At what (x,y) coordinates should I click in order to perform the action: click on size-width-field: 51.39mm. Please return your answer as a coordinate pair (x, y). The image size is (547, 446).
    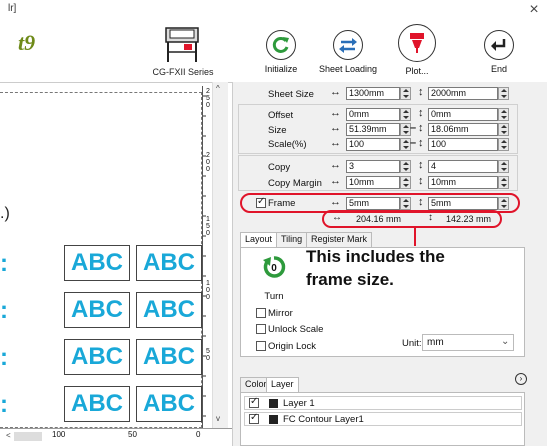
    Looking at the image, I should click on (373, 129).